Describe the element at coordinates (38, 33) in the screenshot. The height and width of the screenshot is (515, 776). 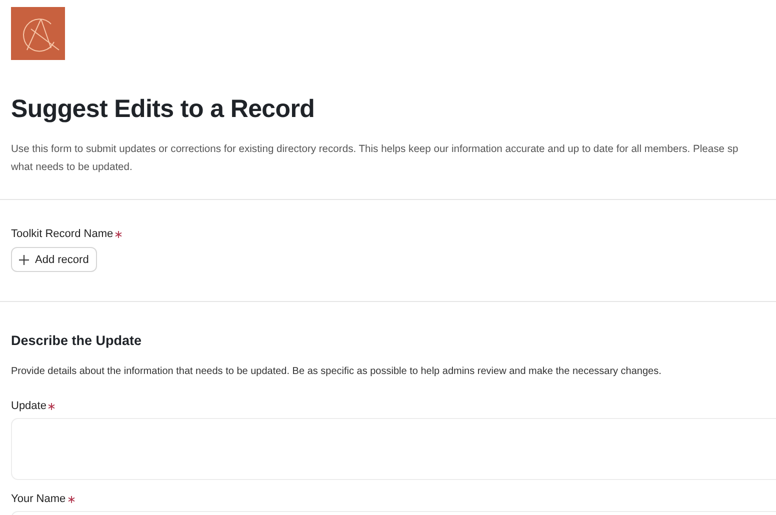
I see `logo-icon` at that location.